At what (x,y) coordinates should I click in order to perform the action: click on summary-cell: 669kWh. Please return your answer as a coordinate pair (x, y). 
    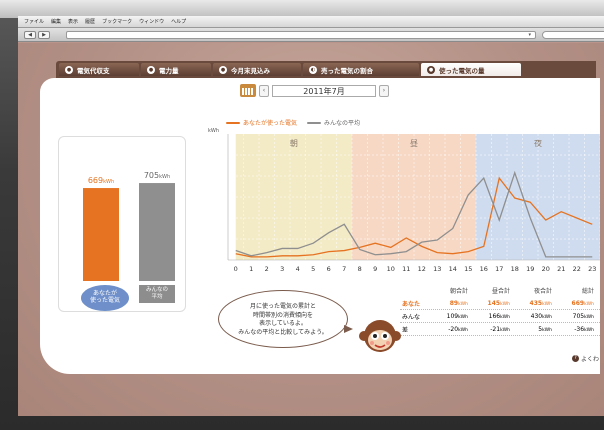
    Looking at the image, I should click on (577, 303).